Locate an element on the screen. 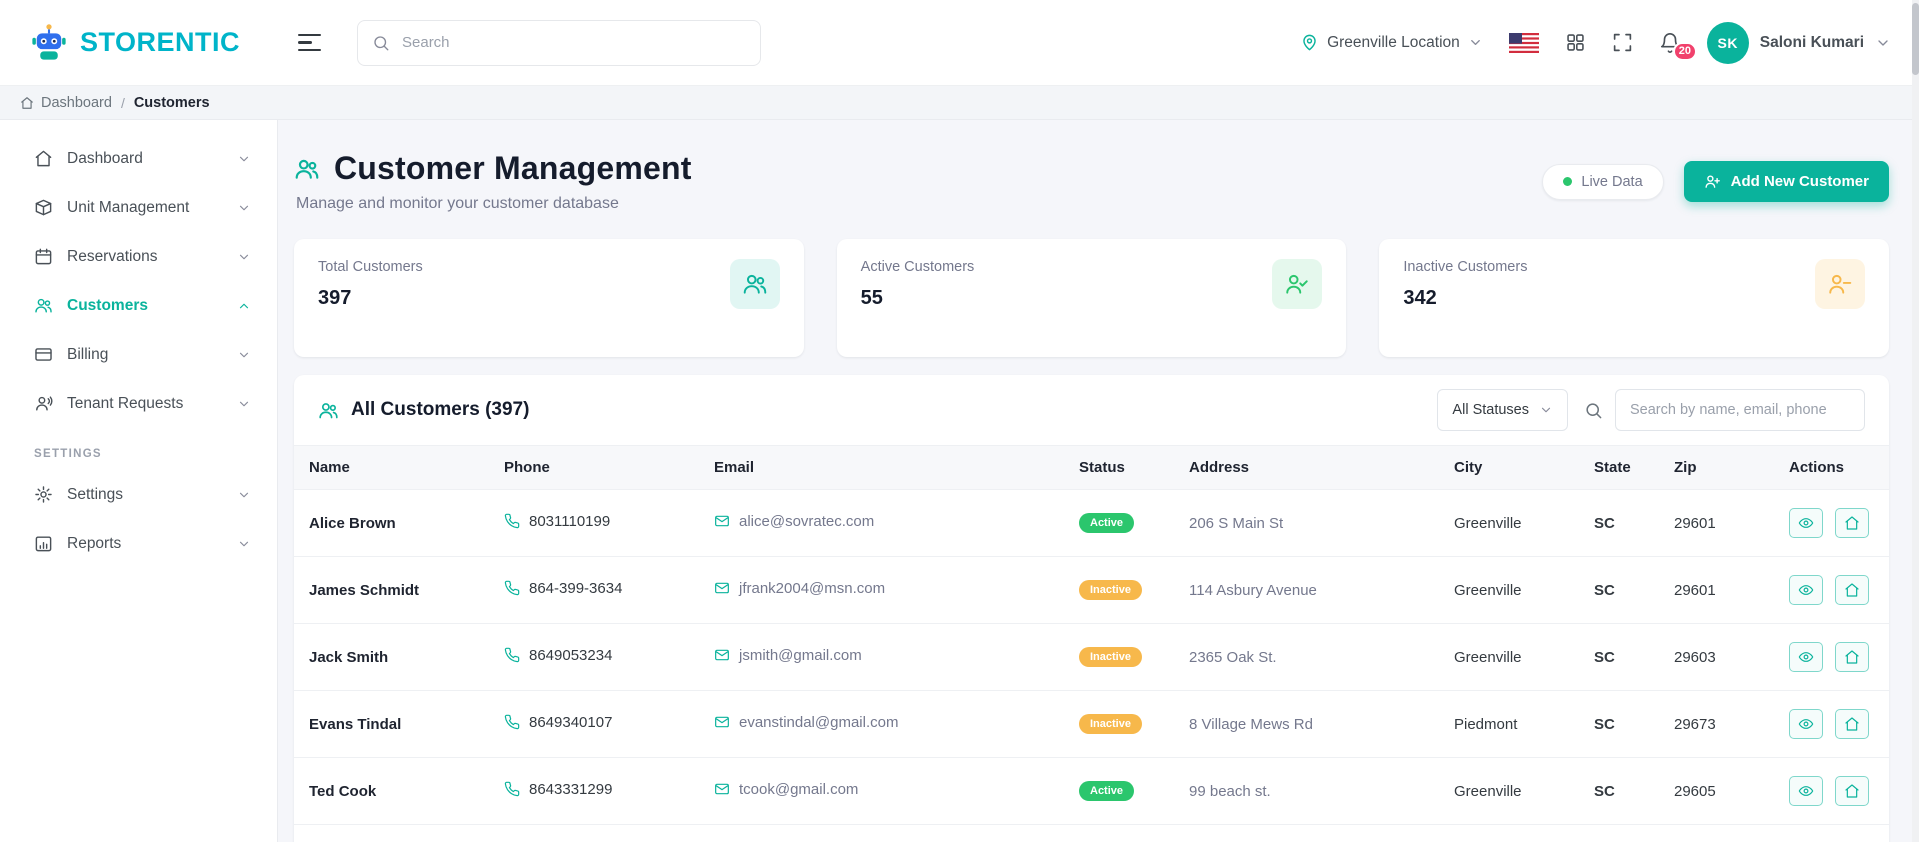 The width and height of the screenshot is (1919, 842). sidebar-item-customers: Customers is located at coordinates (138, 305).